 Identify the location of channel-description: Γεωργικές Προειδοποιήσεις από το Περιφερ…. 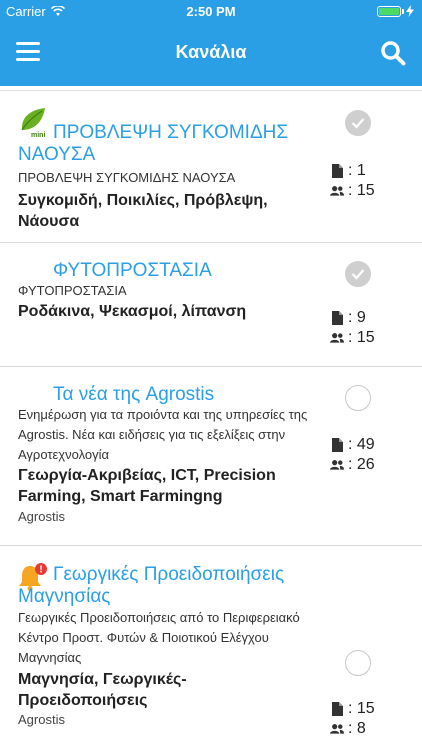
(159, 637).